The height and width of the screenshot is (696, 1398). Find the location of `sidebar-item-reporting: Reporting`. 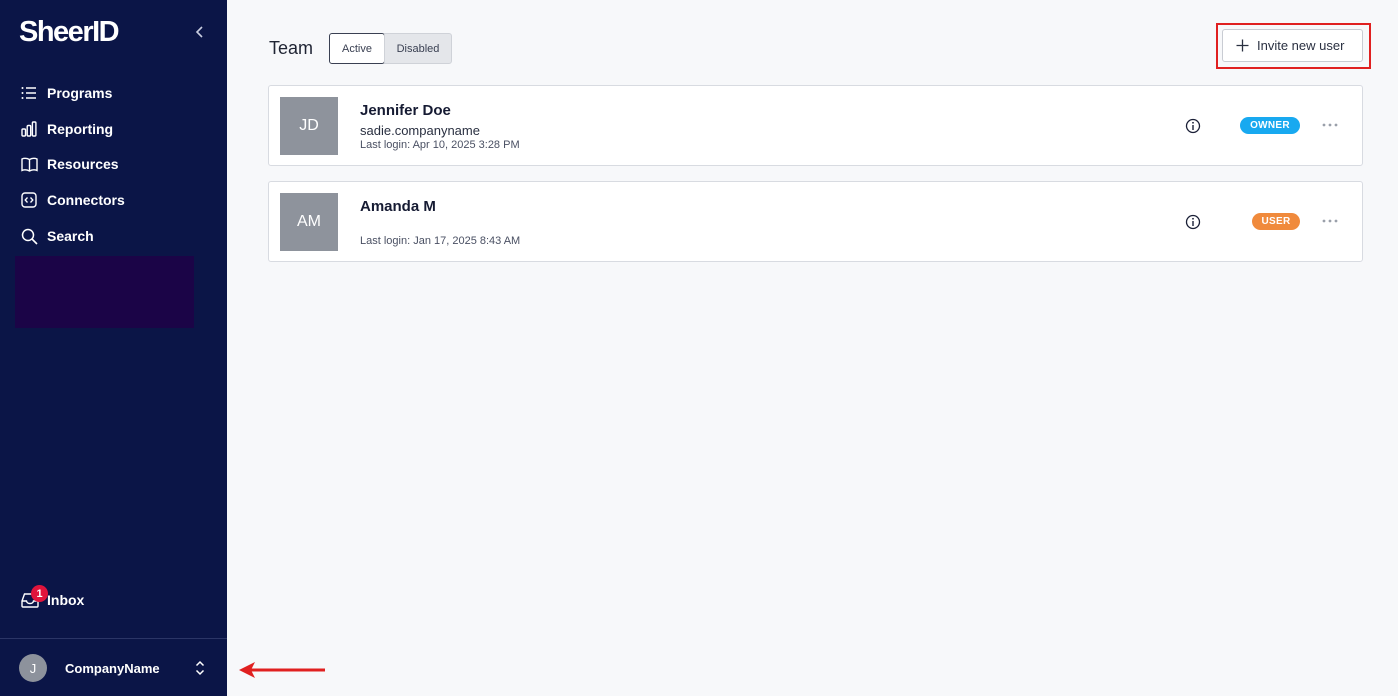

sidebar-item-reporting: Reporting is located at coordinates (113, 129).